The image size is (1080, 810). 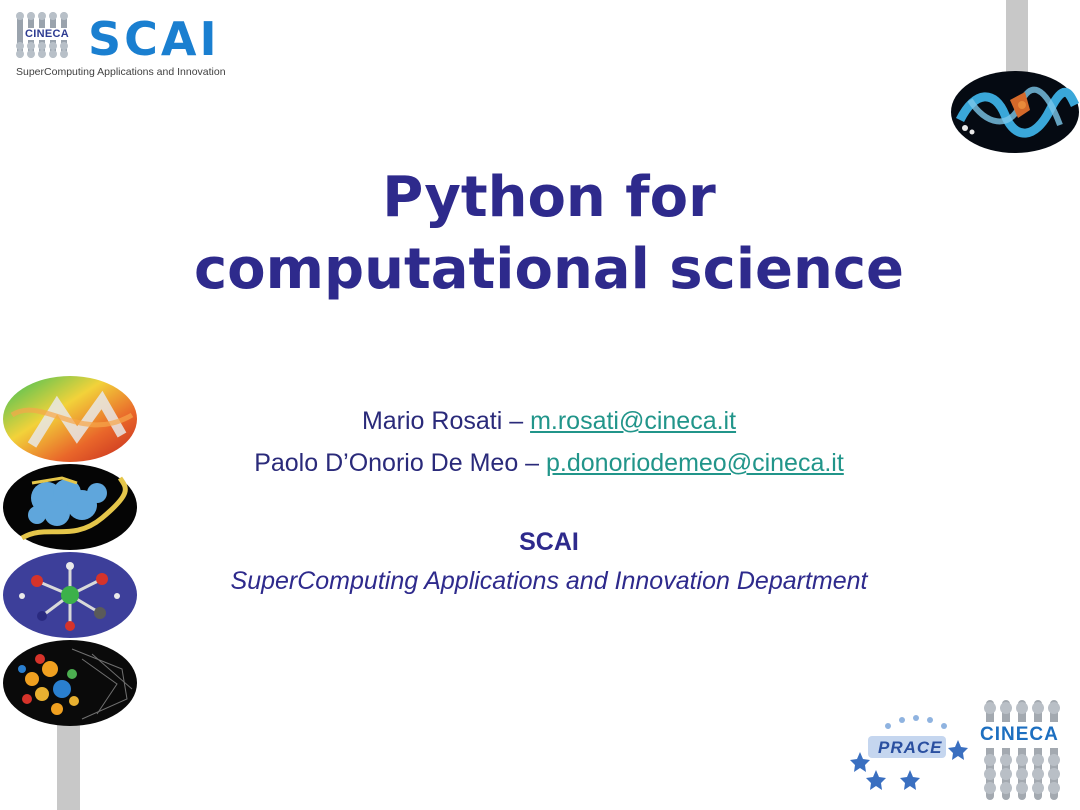 I want to click on decorative-bar-top-right, so click(x=1017, y=40).